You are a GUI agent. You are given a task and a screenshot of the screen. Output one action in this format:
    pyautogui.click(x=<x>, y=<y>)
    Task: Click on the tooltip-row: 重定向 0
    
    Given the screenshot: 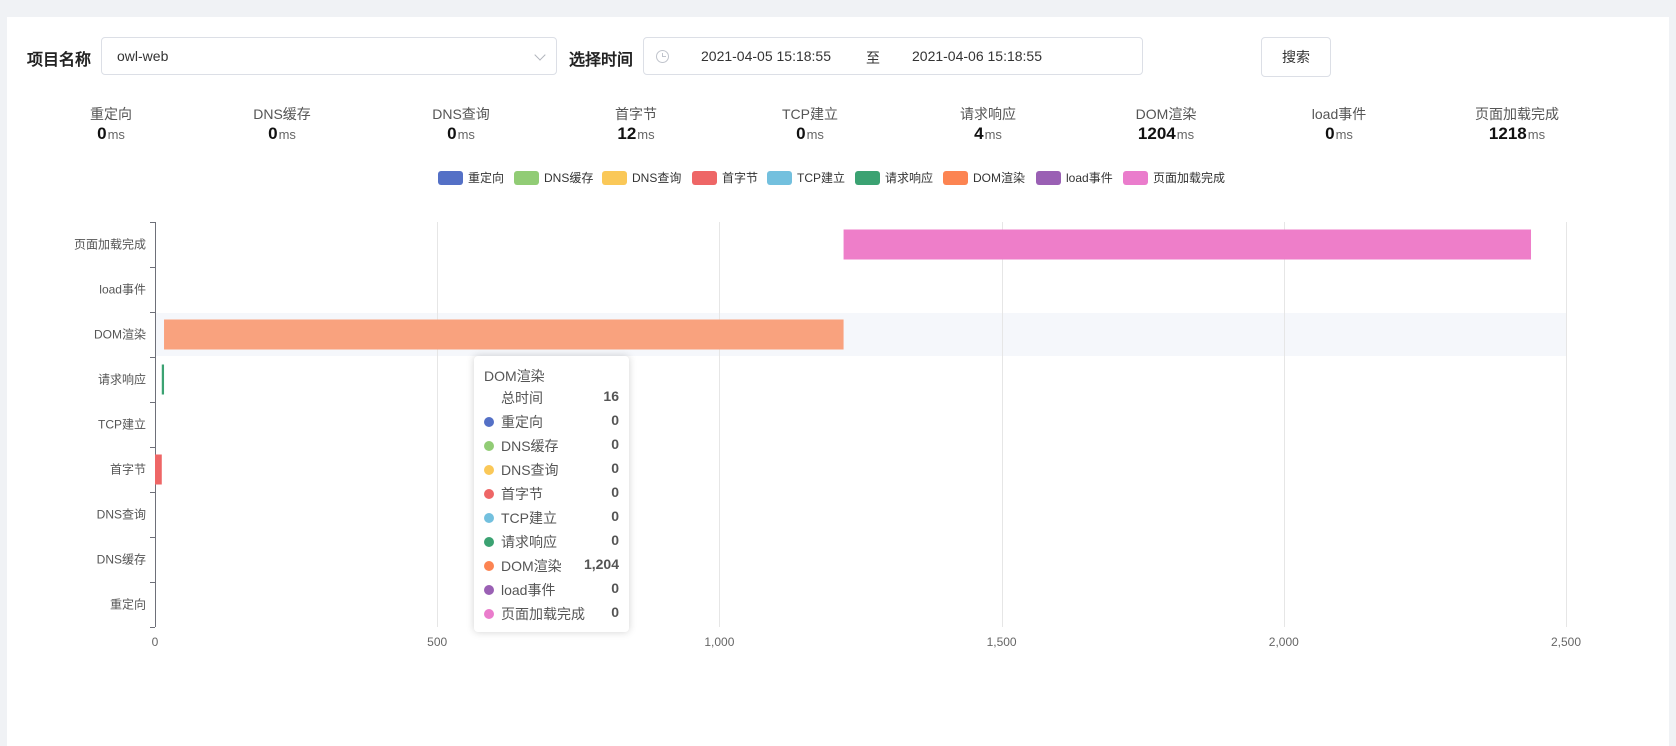 What is the action you would take?
    pyautogui.click(x=551, y=422)
    